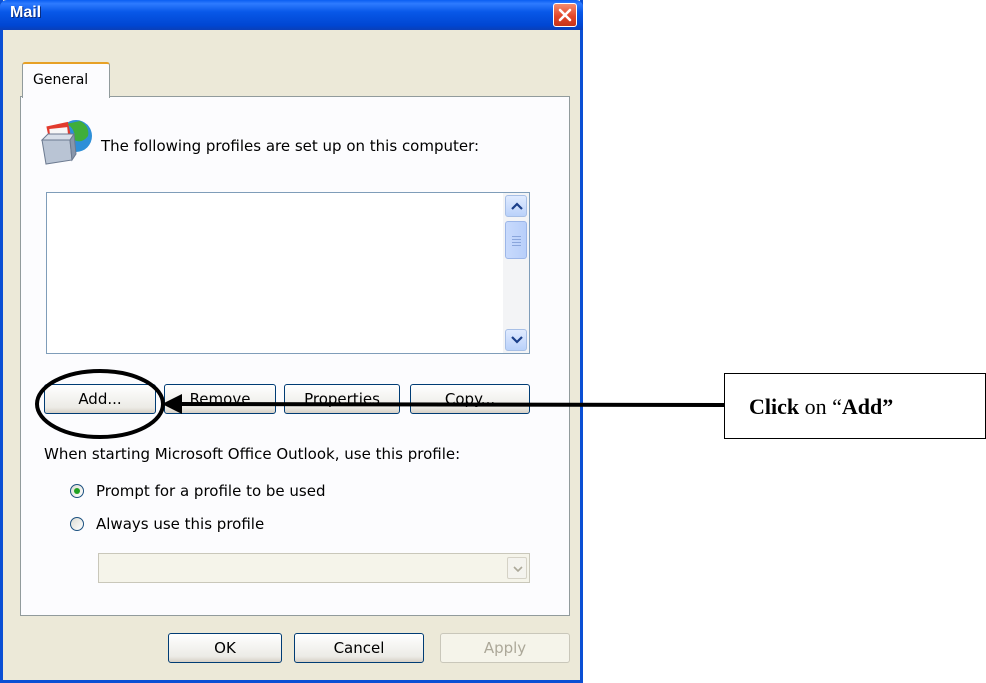 Image resolution: width=986 pixels, height=683 pixels. What do you see at coordinates (172, 404) in the screenshot?
I see `arrow-head` at bounding box center [172, 404].